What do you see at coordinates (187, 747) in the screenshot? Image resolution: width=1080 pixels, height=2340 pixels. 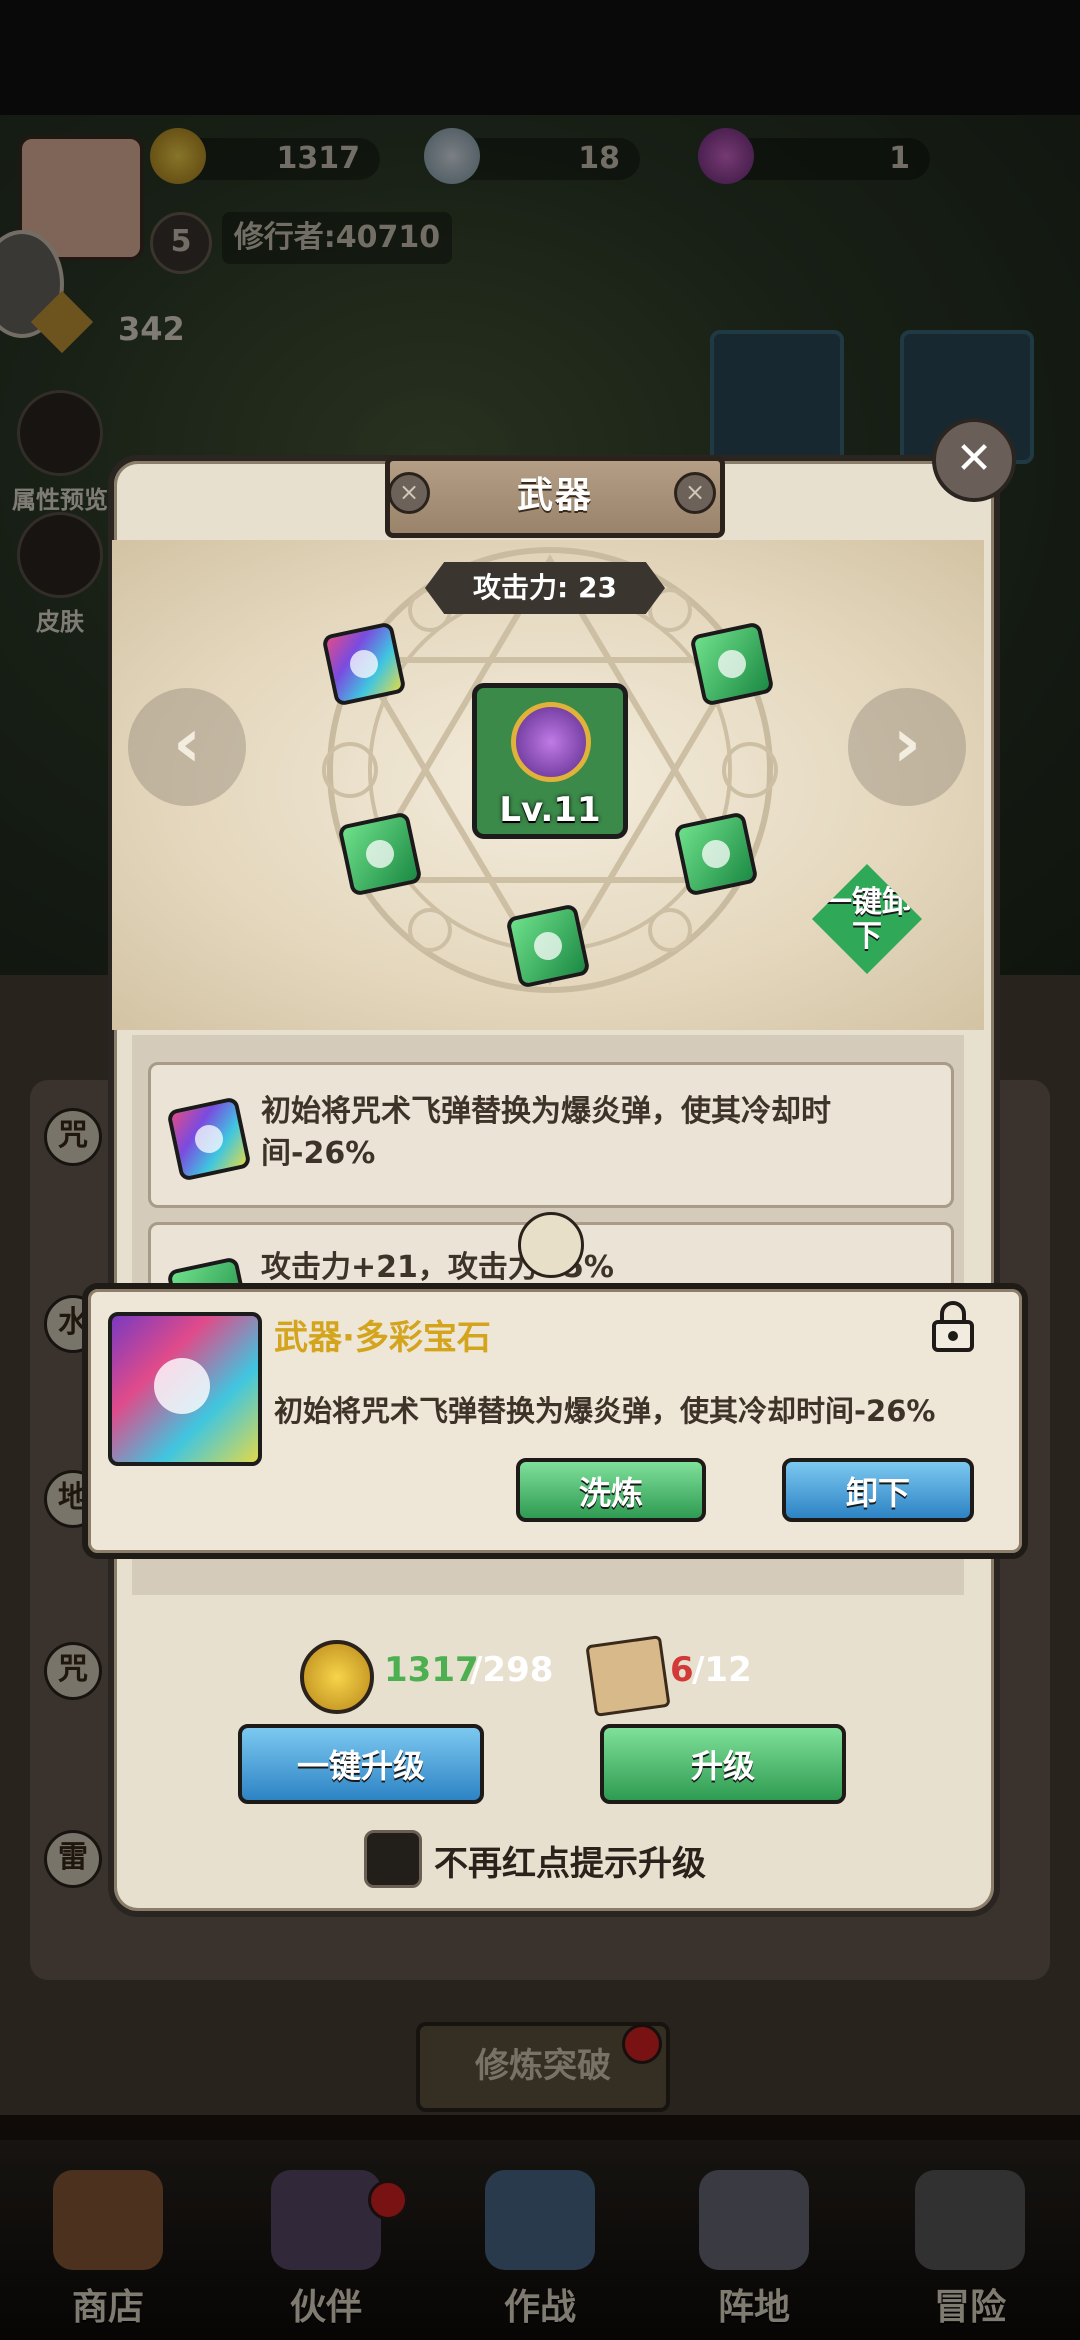 I see `prev-arrow-button: ‹` at bounding box center [187, 747].